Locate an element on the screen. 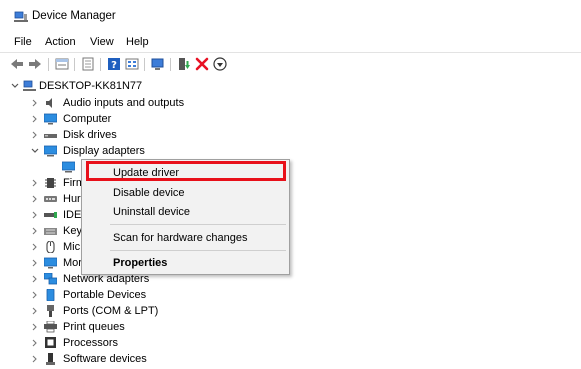 The image size is (581, 369). disk-icon is located at coordinates (50, 136).